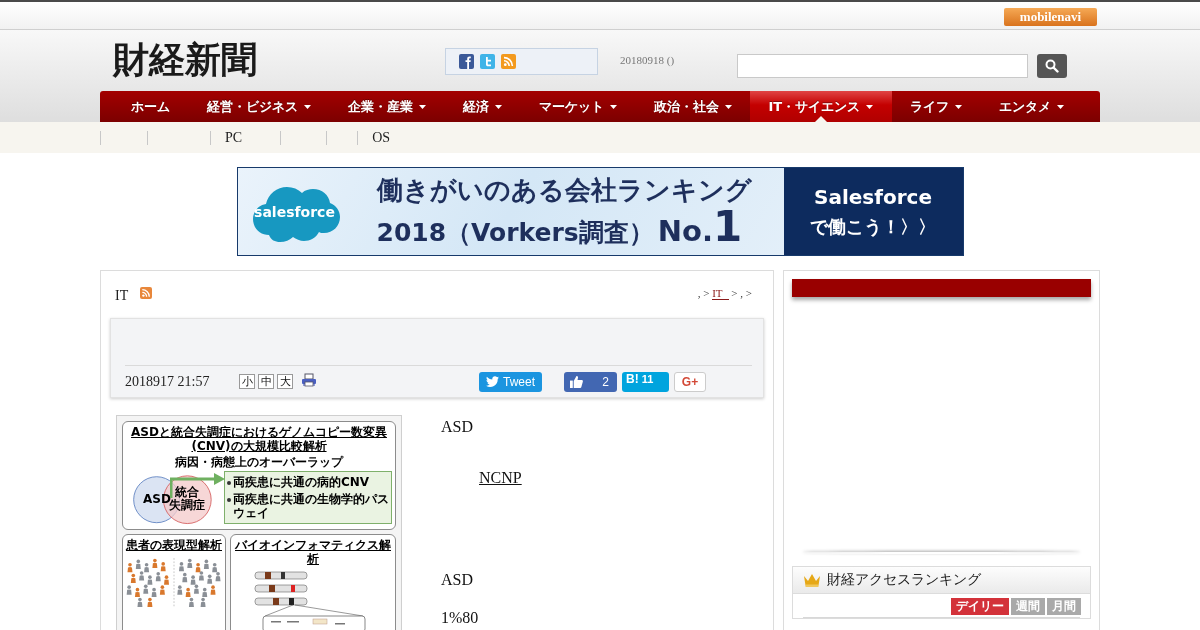 This screenshot has width=1200, height=630. What do you see at coordinates (812, 580) in the screenshot?
I see `crown-icon` at bounding box center [812, 580].